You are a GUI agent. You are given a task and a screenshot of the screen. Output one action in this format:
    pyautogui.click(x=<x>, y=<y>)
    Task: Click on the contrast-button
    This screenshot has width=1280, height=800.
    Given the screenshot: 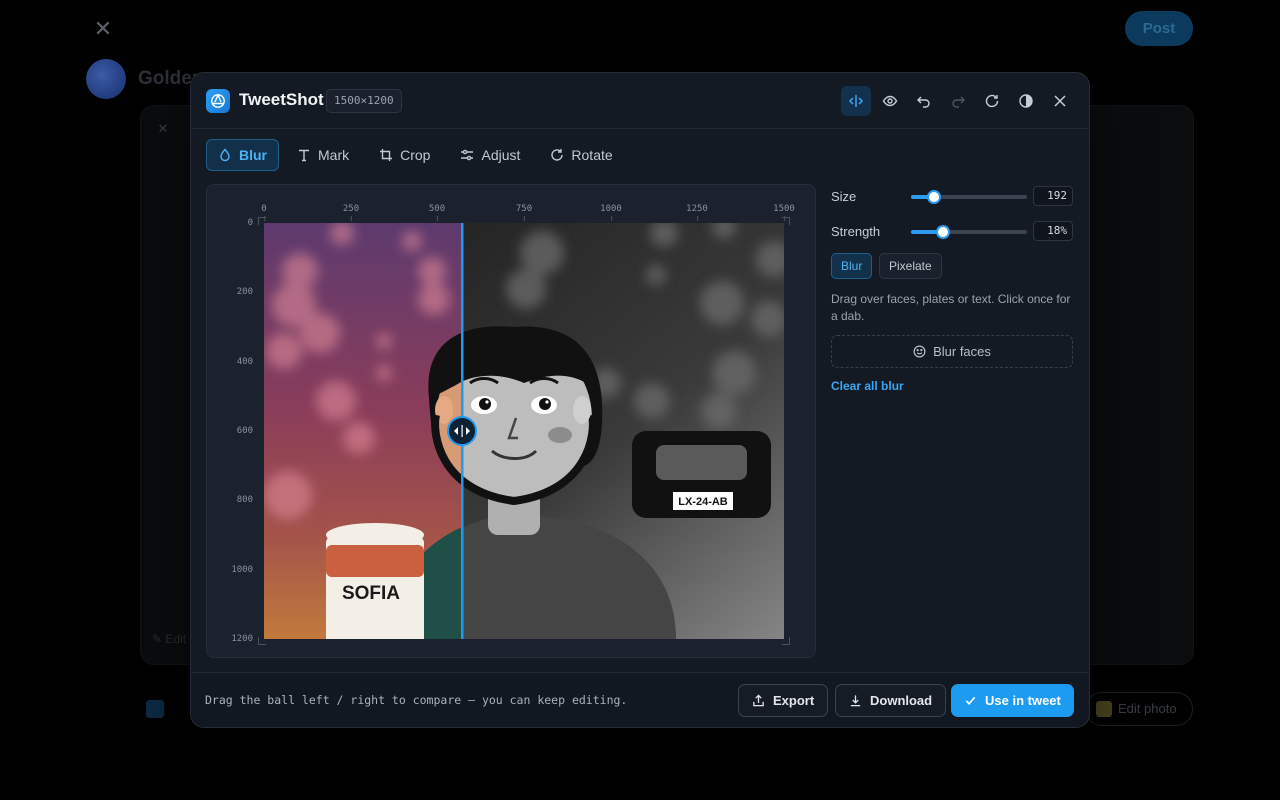 What is the action you would take?
    pyautogui.click(x=1026, y=101)
    